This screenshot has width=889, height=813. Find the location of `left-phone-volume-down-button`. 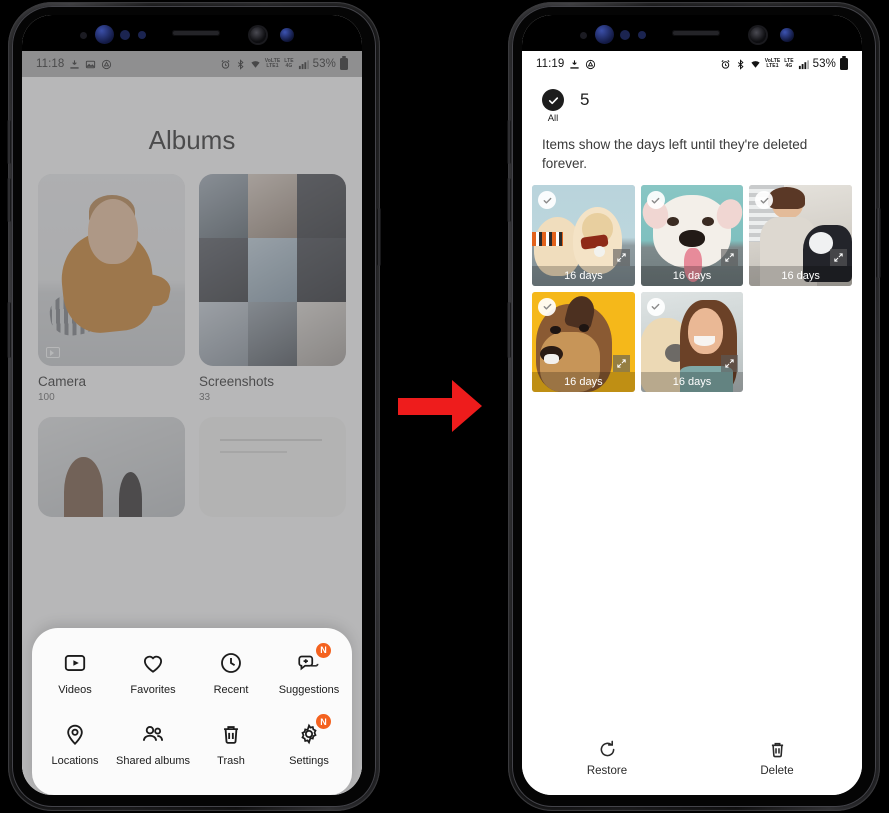

left-phone-volume-down-button is located at coordinates (9, 200).